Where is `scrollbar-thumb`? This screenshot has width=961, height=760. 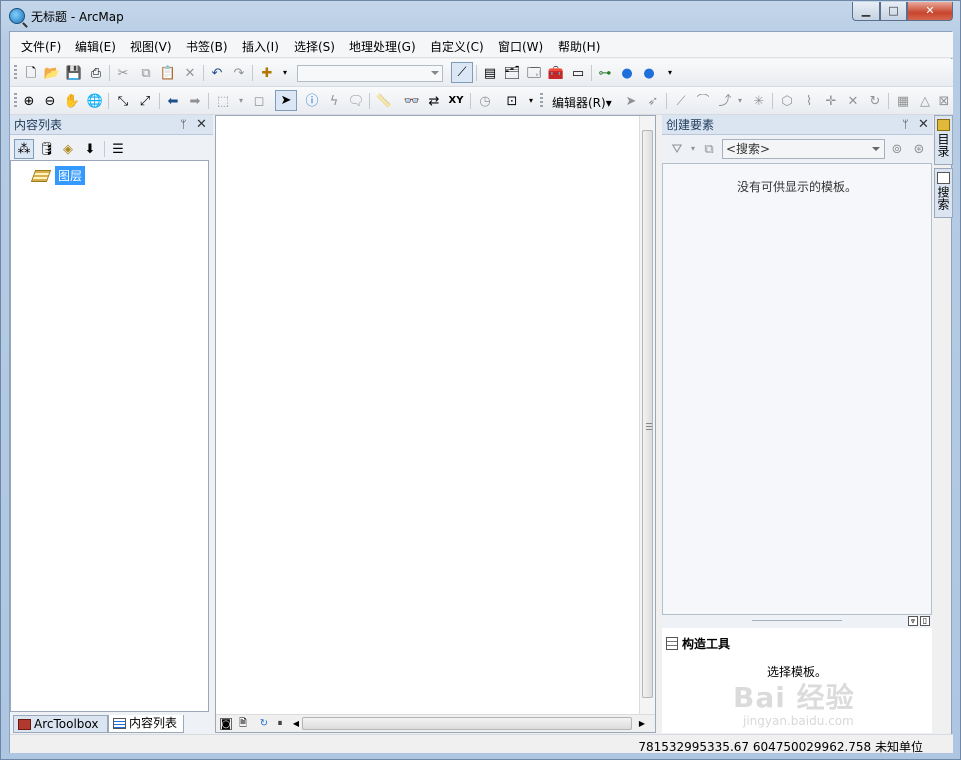 scrollbar-thumb is located at coordinates (647, 414).